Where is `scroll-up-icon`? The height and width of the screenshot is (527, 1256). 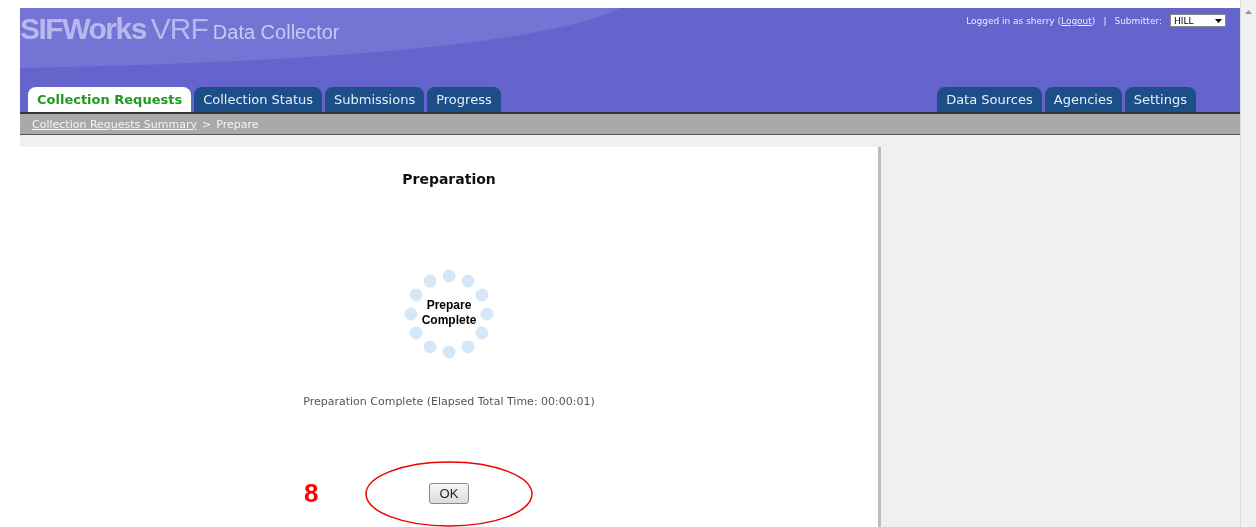 scroll-up-icon is located at coordinates (1248, 12).